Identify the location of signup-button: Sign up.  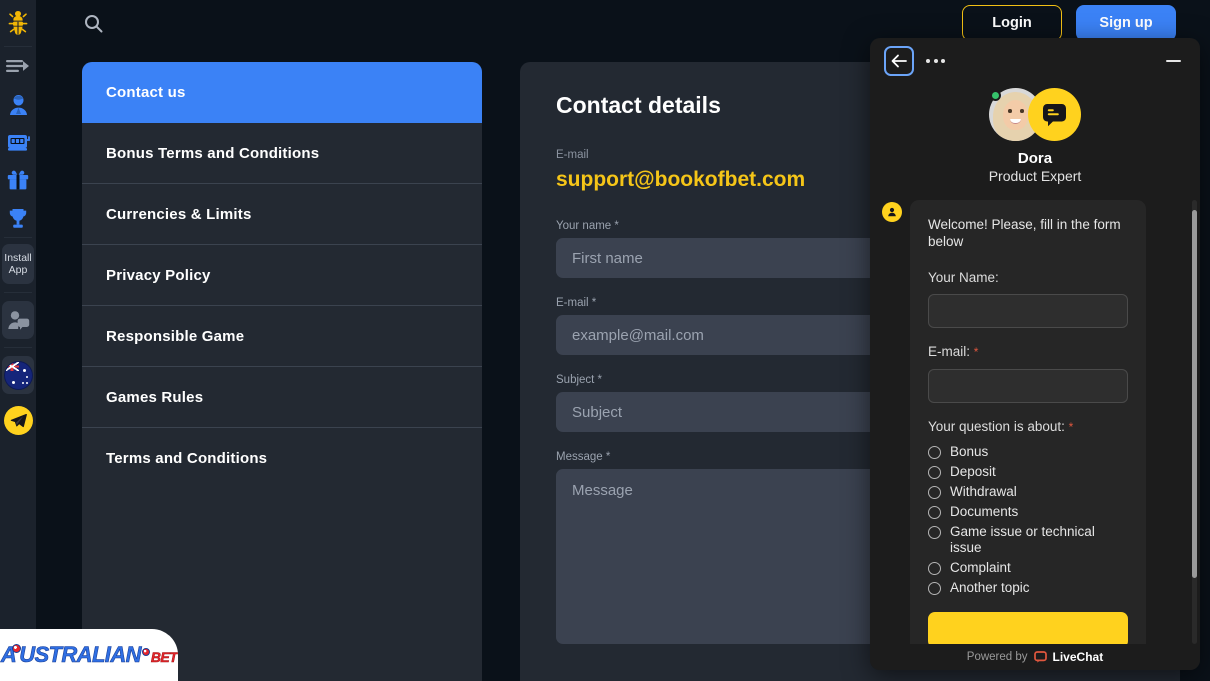
(1126, 23).